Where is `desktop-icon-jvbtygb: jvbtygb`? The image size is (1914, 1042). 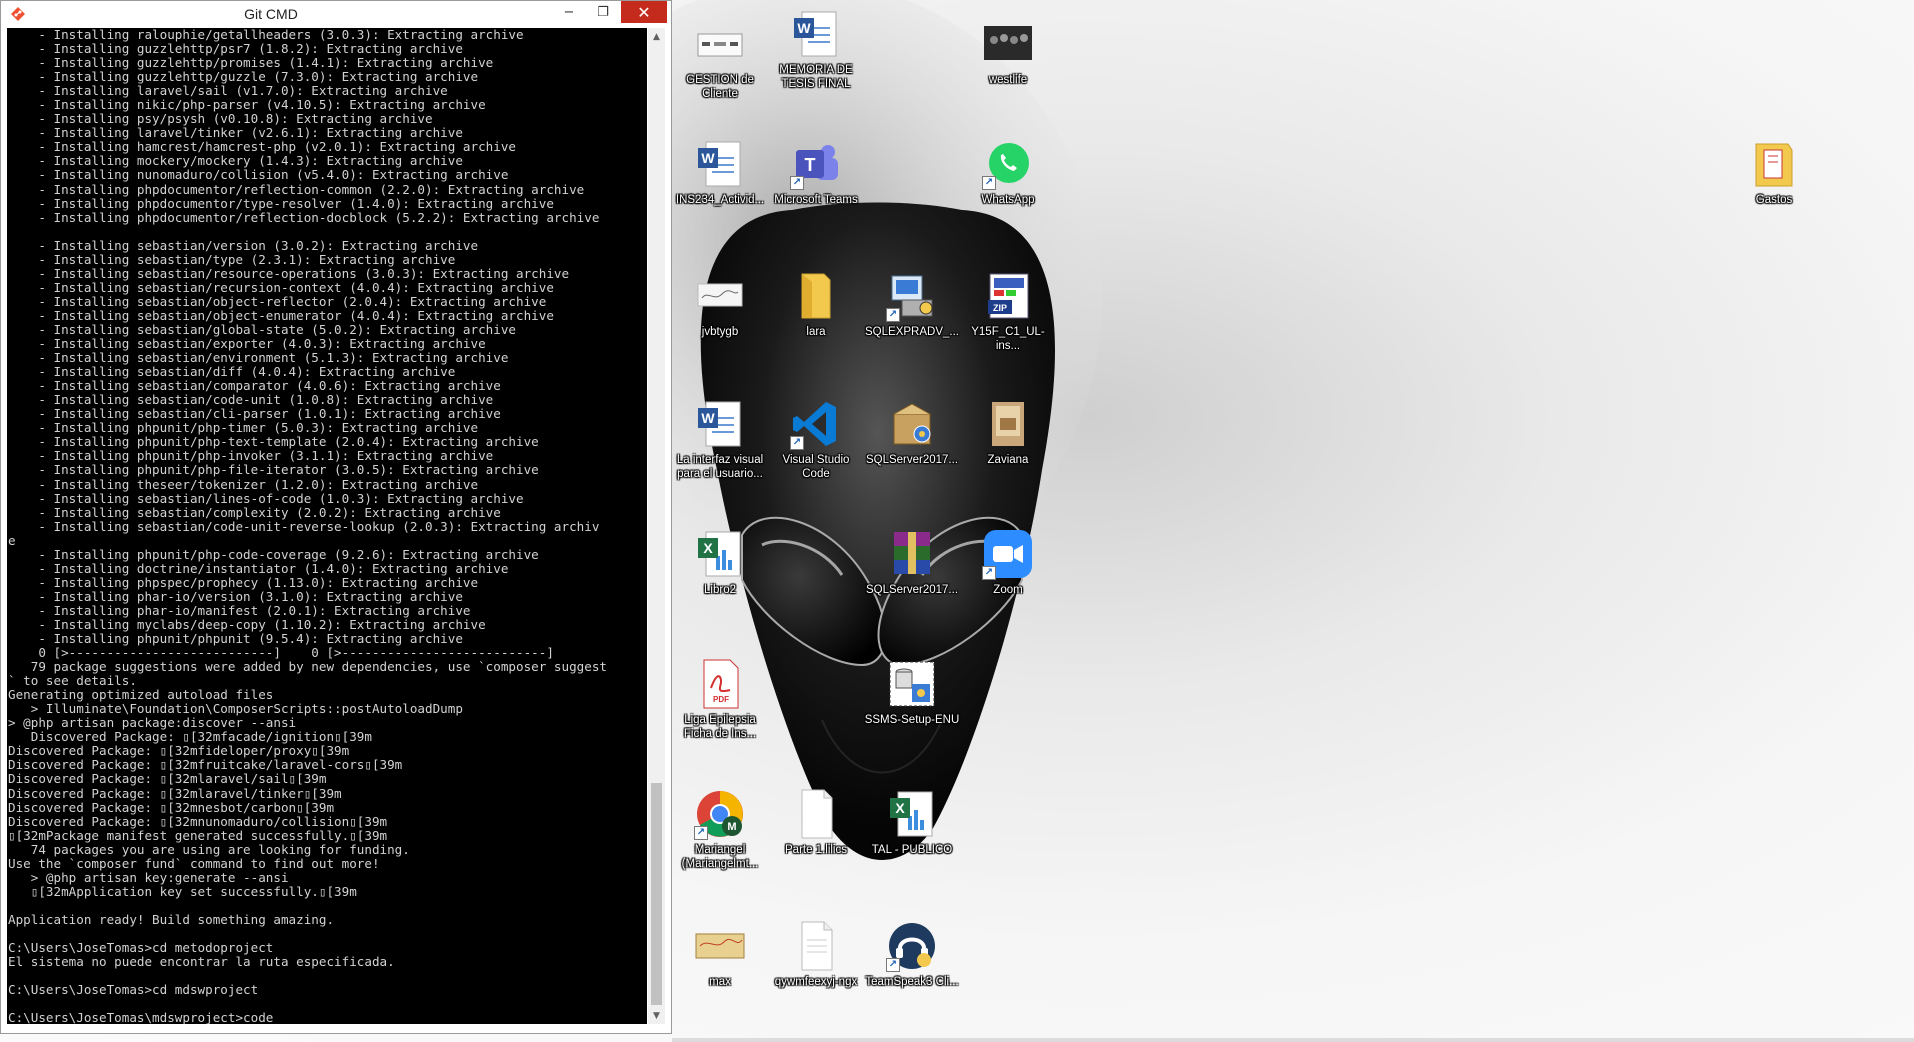
desktop-icon-jvbtygb: jvbtygb is located at coordinates (720, 304).